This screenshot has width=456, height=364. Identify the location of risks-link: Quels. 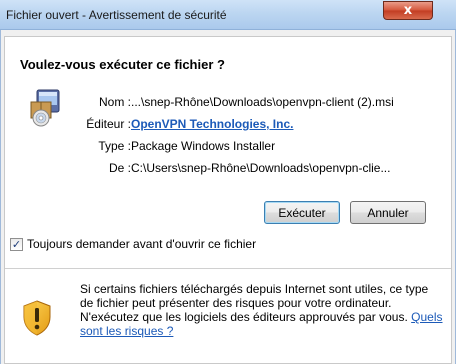
(426, 317).